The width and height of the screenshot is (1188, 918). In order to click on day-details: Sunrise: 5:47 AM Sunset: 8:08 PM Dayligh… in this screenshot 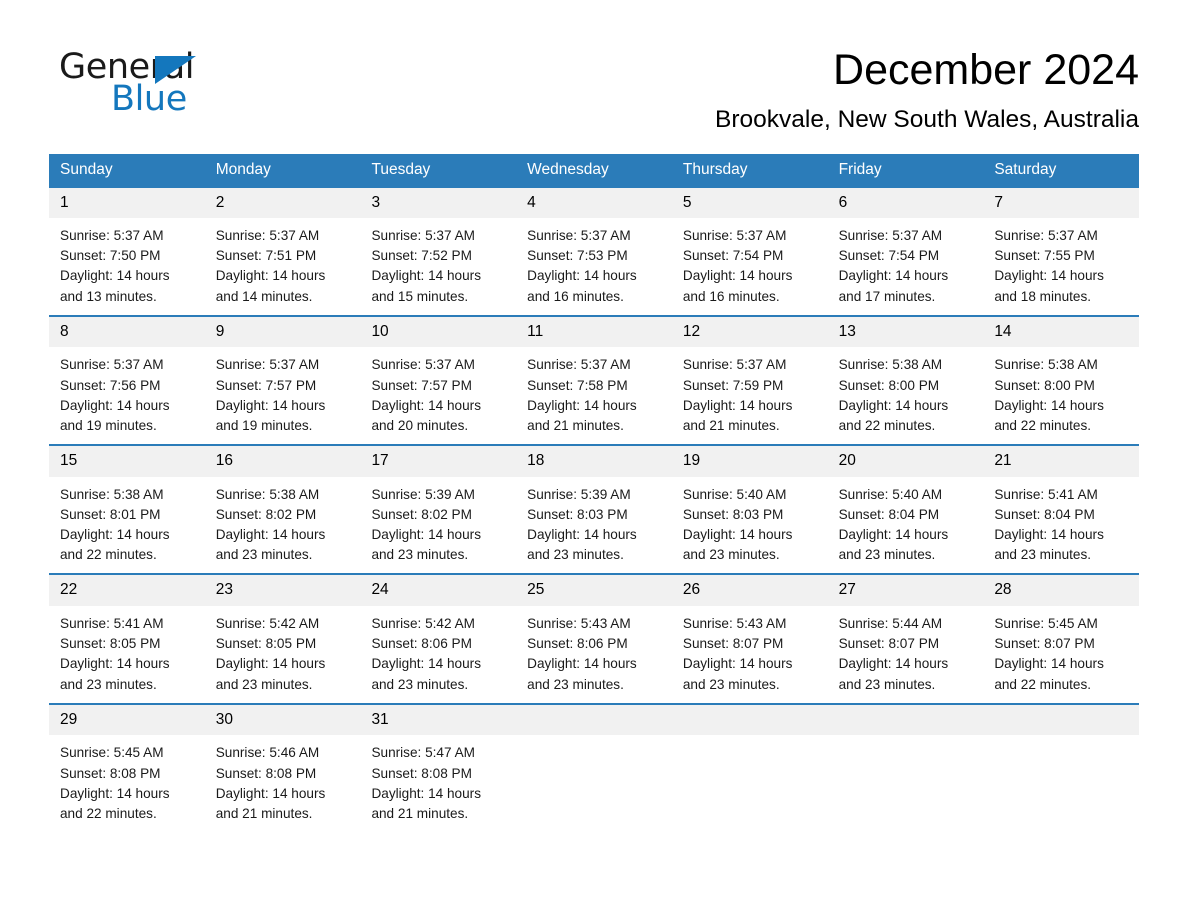, I will do `click(438, 779)`.